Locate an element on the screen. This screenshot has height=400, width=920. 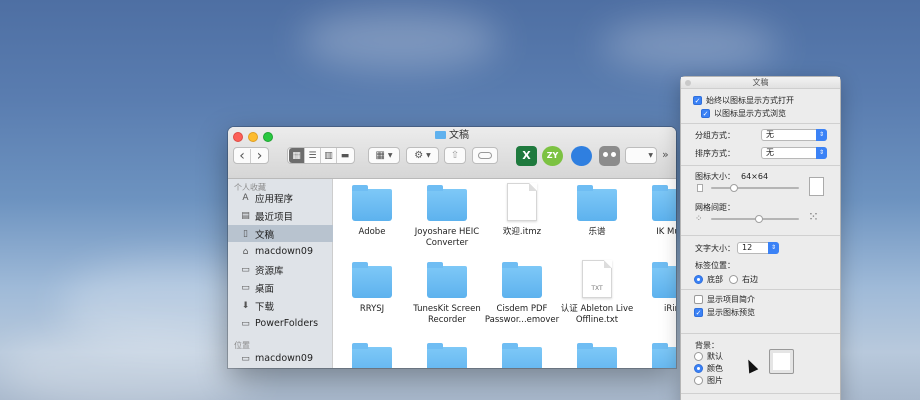
sidebar-item: A 应用程序 is located at coordinates (280, 197).